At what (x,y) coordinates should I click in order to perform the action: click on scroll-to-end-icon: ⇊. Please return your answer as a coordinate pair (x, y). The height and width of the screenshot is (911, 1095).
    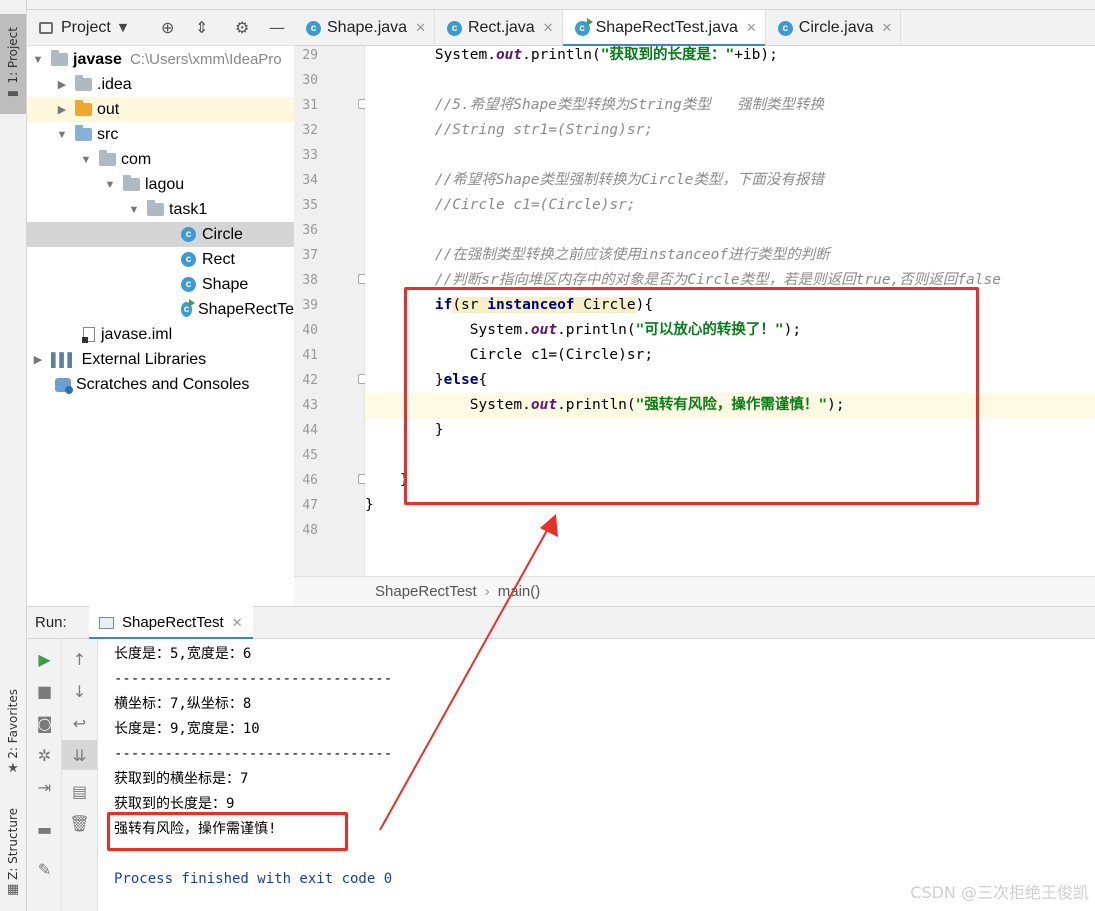
    Looking at the image, I should click on (79, 755).